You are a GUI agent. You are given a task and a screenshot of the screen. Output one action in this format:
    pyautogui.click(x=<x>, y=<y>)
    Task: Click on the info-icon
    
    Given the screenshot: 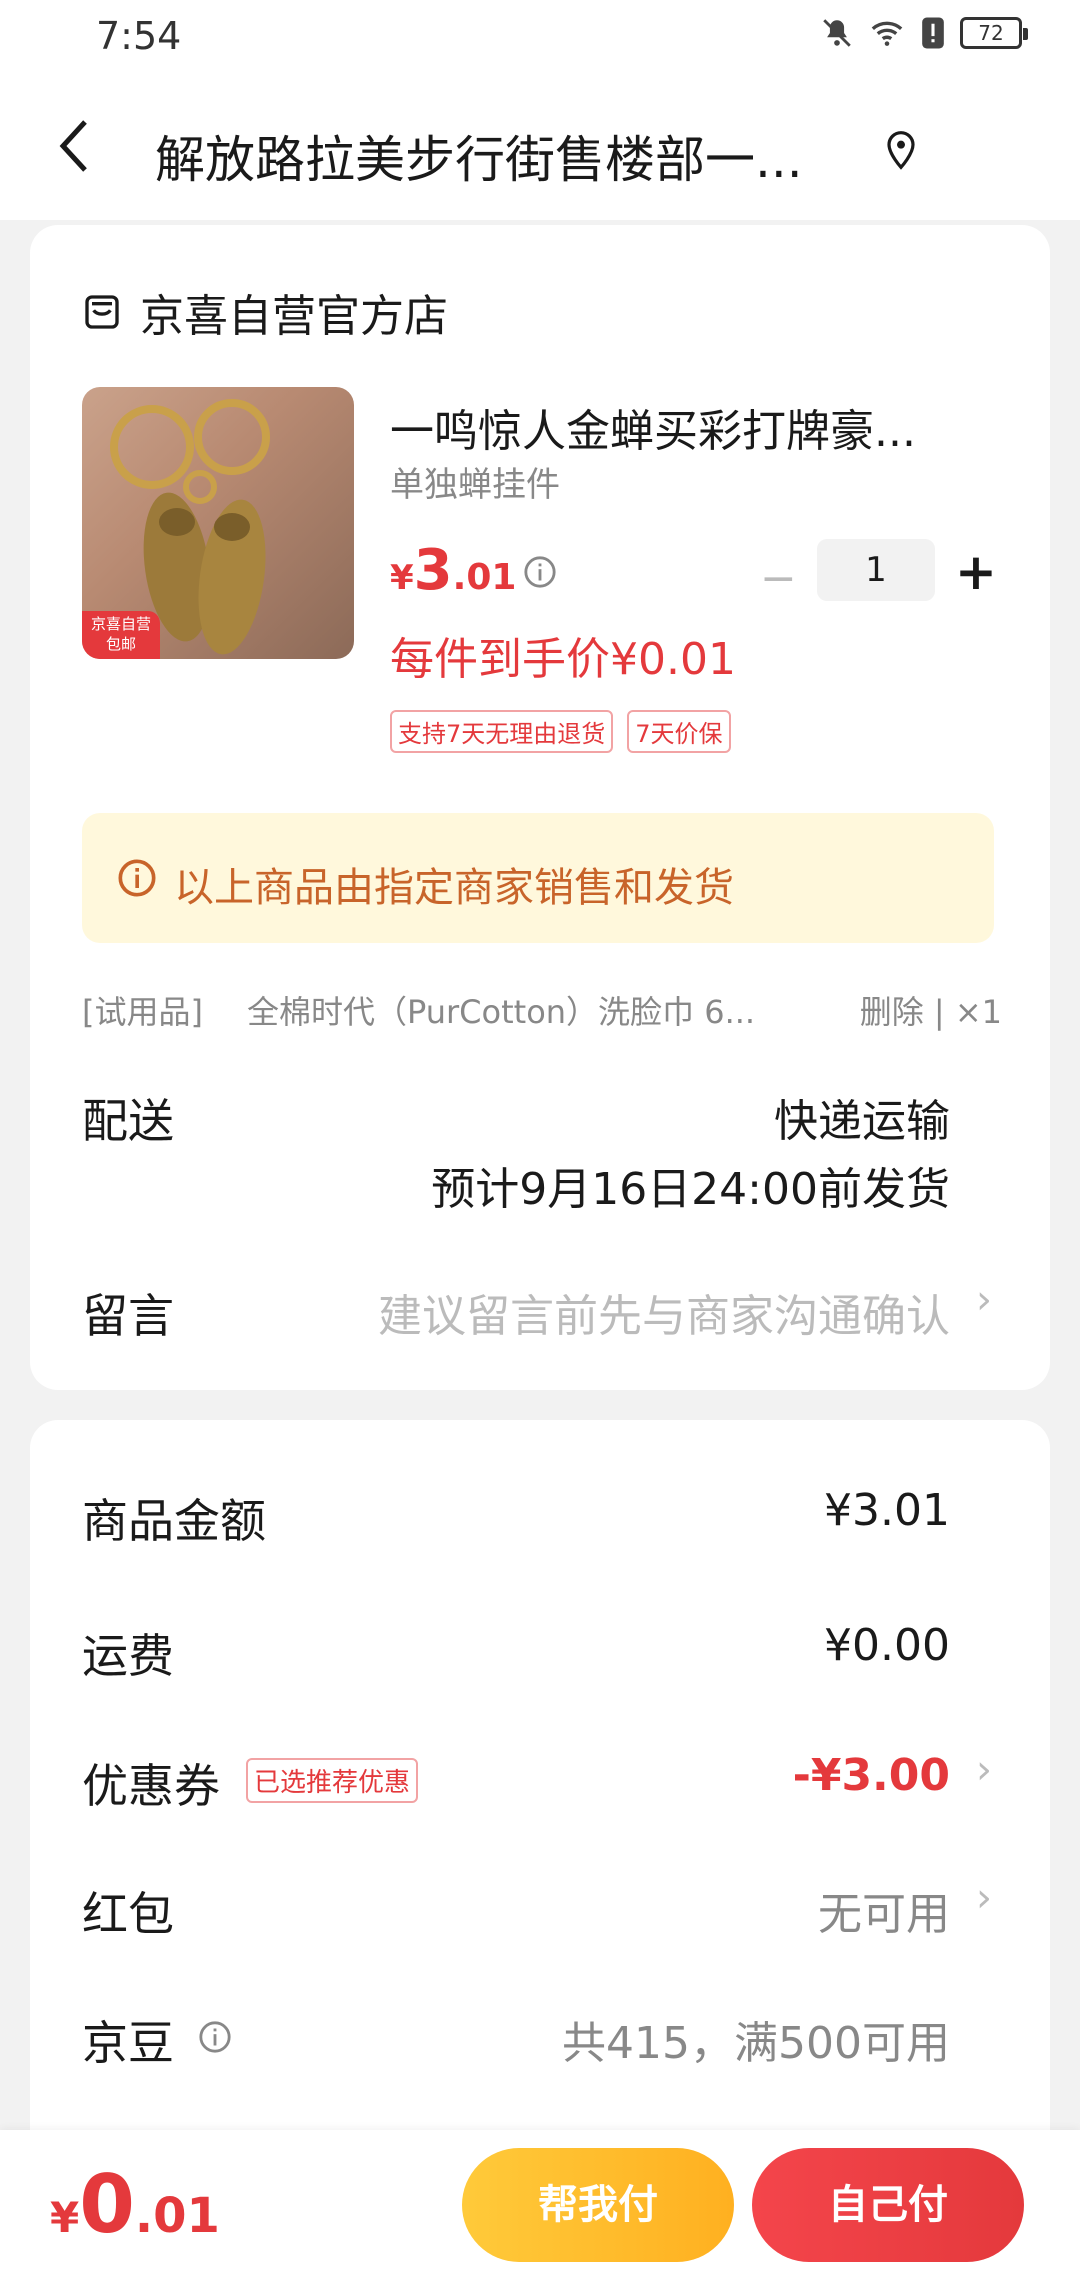 What is the action you would take?
    pyautogui.click(x=137, y=878)
    